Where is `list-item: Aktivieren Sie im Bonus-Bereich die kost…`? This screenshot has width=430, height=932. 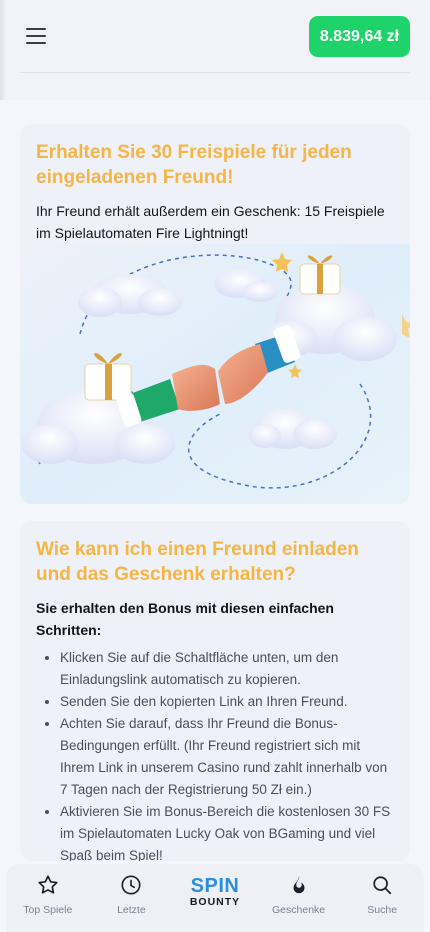 list-item: Aktivieren Sie im Bonus-Bereich die kost… is located at coordinates (227, 831).